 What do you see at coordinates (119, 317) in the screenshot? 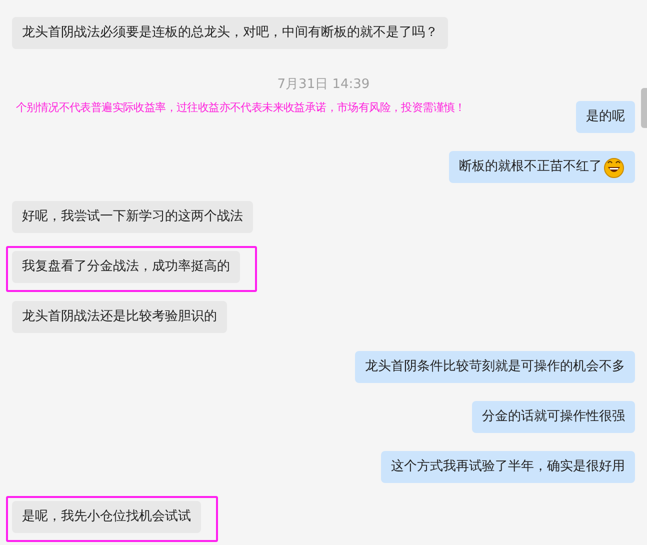
I see `message-bubble: 龙头首阴战法还是比较考验胆识的` at bounding box center [119, 317].